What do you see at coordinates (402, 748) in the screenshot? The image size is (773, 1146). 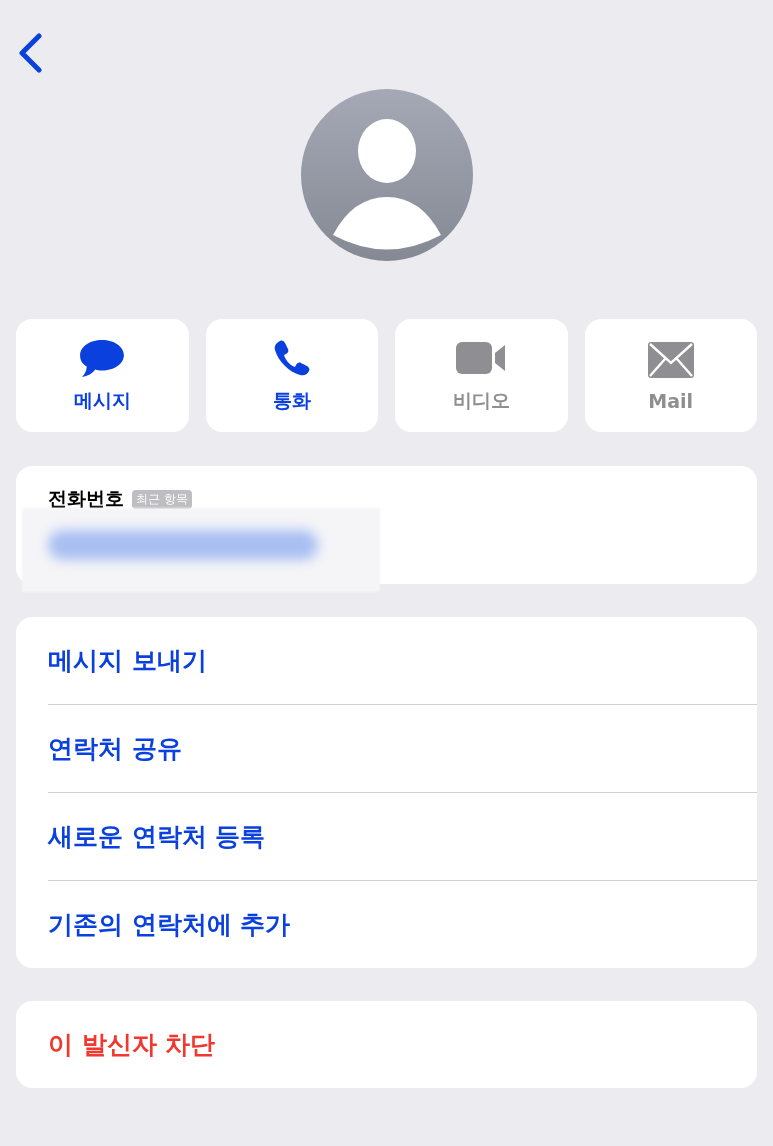 I see `menu-item: 연락처 공유` at bounding box center [402, 748].